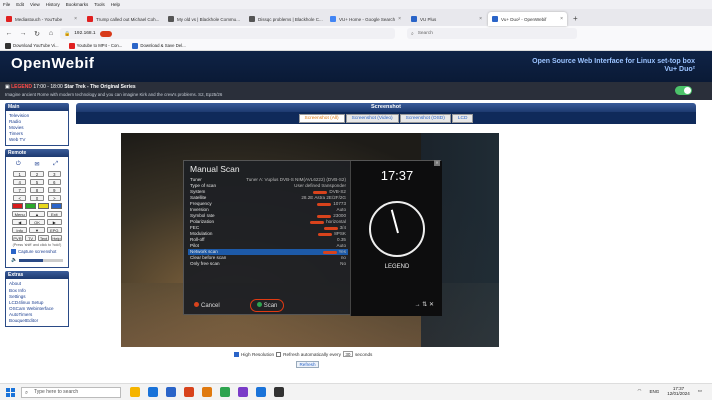 This screenshot has width=712, height=400. What do you see at coordinates (54, 174) in the screenshot?
I see `keypad-button: 3` at bounding box center [54, 174].